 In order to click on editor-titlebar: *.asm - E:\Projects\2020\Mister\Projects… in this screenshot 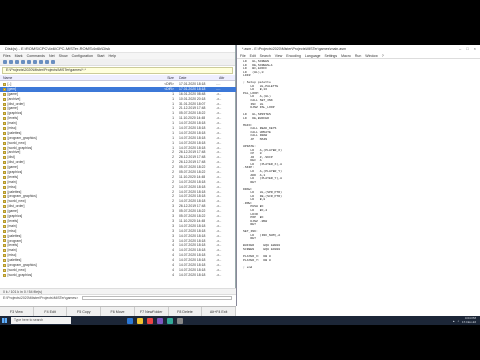, I will do `click(358, 49)`.